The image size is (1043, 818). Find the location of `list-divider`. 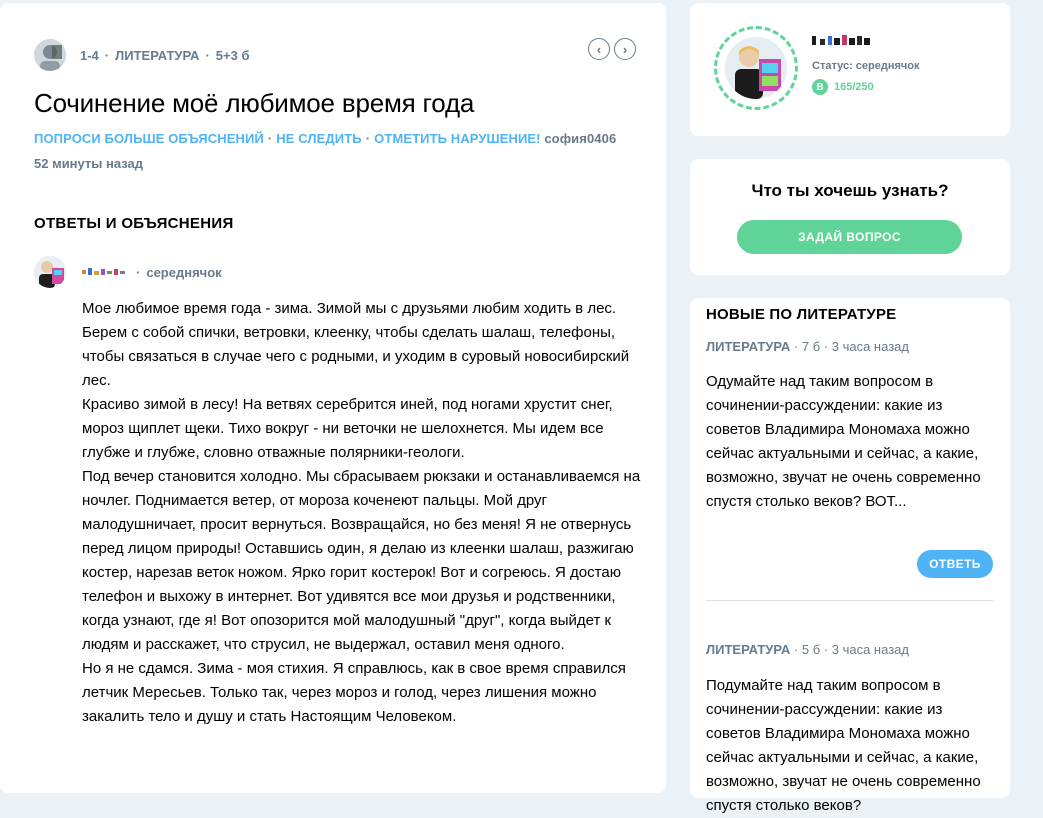

list-divider is located at coordinates (850, 600).